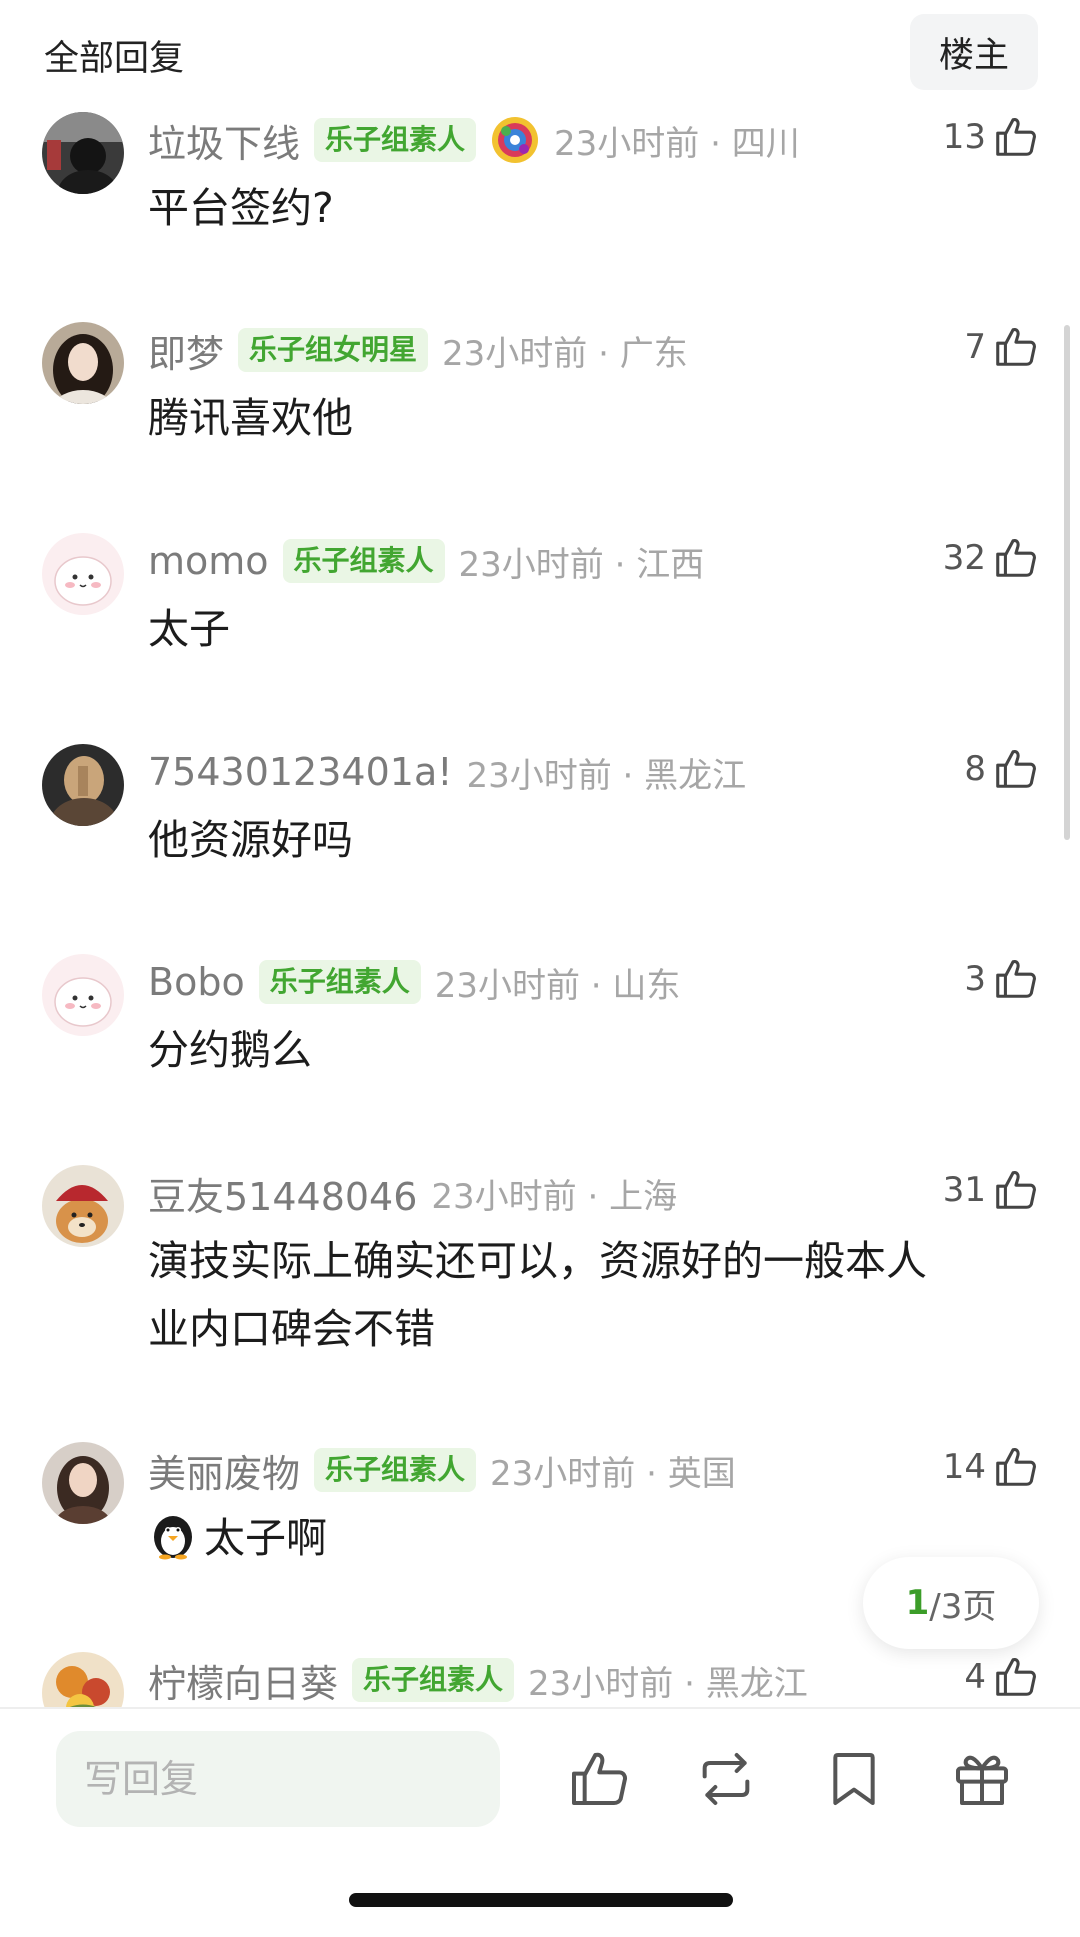 This screenshot has width=1080, height=1937. What do you see at coordinates (278, 1779) in the screenshot?
I see `reply-input` at bounding box center [278, 1779].